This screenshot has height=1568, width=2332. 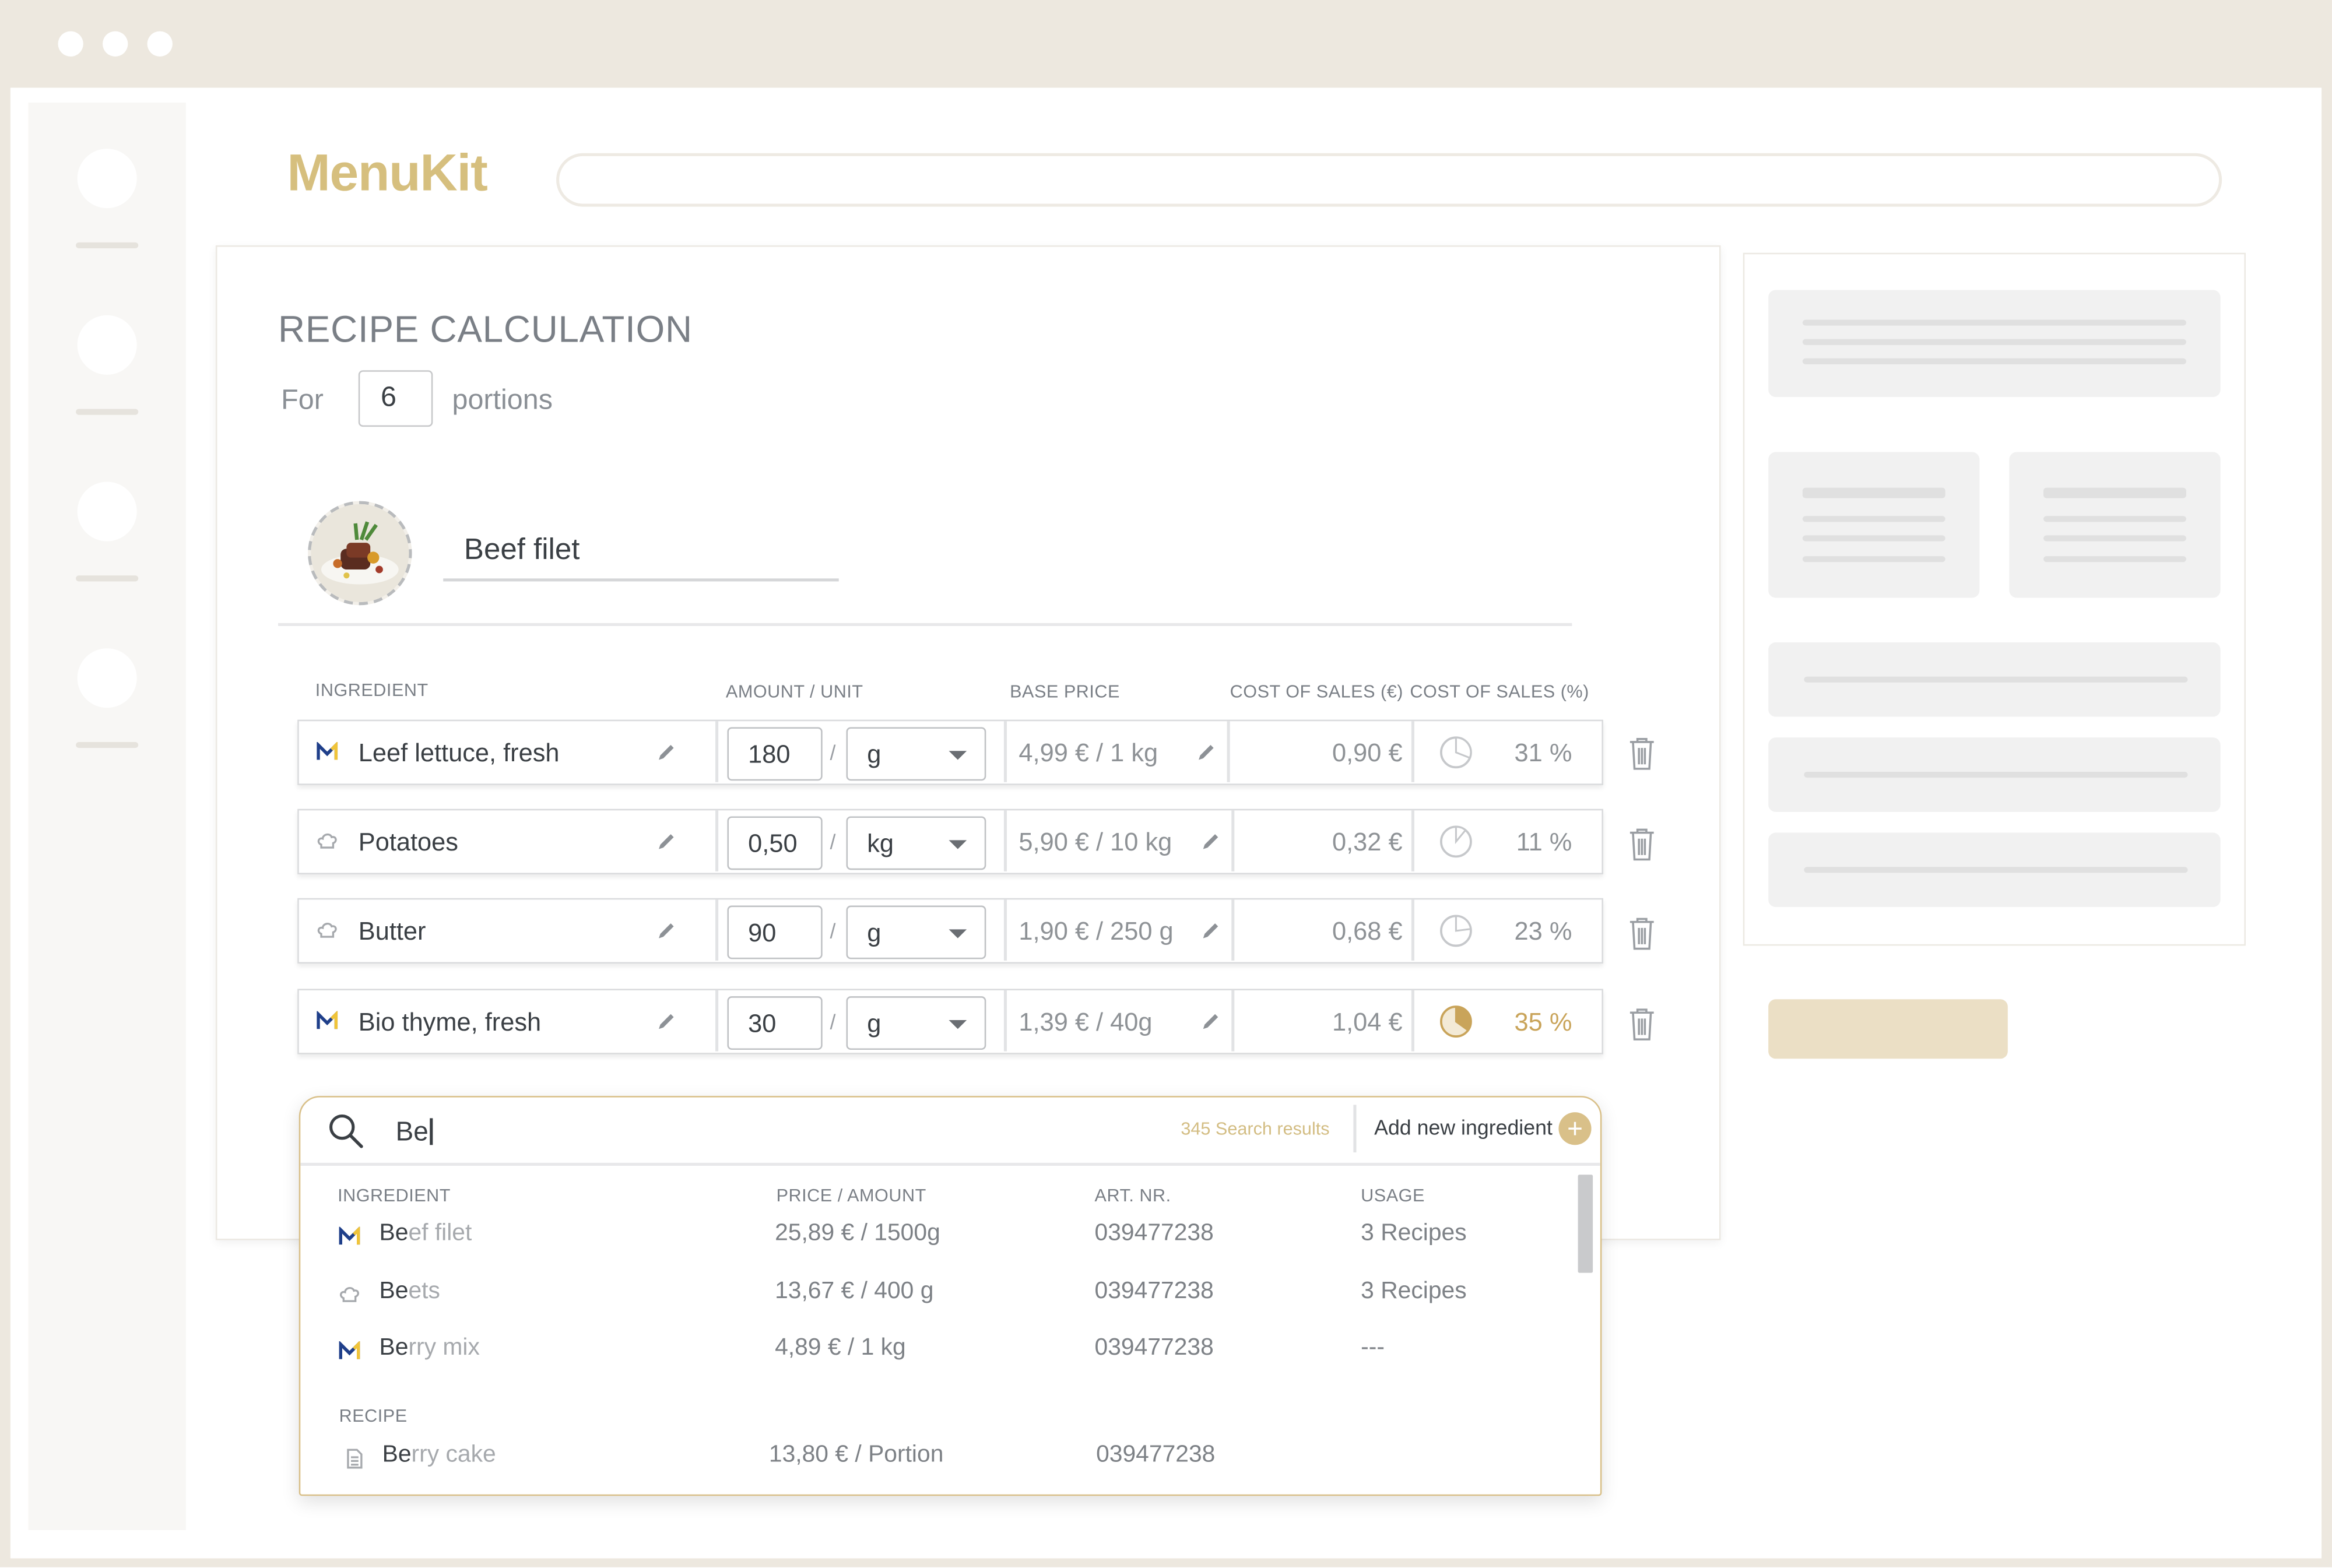 What do you see at coordinates (1888, 1029) in the screenshot?
I see `primary-button-placeholder` at bounding box center [1888, 1029].